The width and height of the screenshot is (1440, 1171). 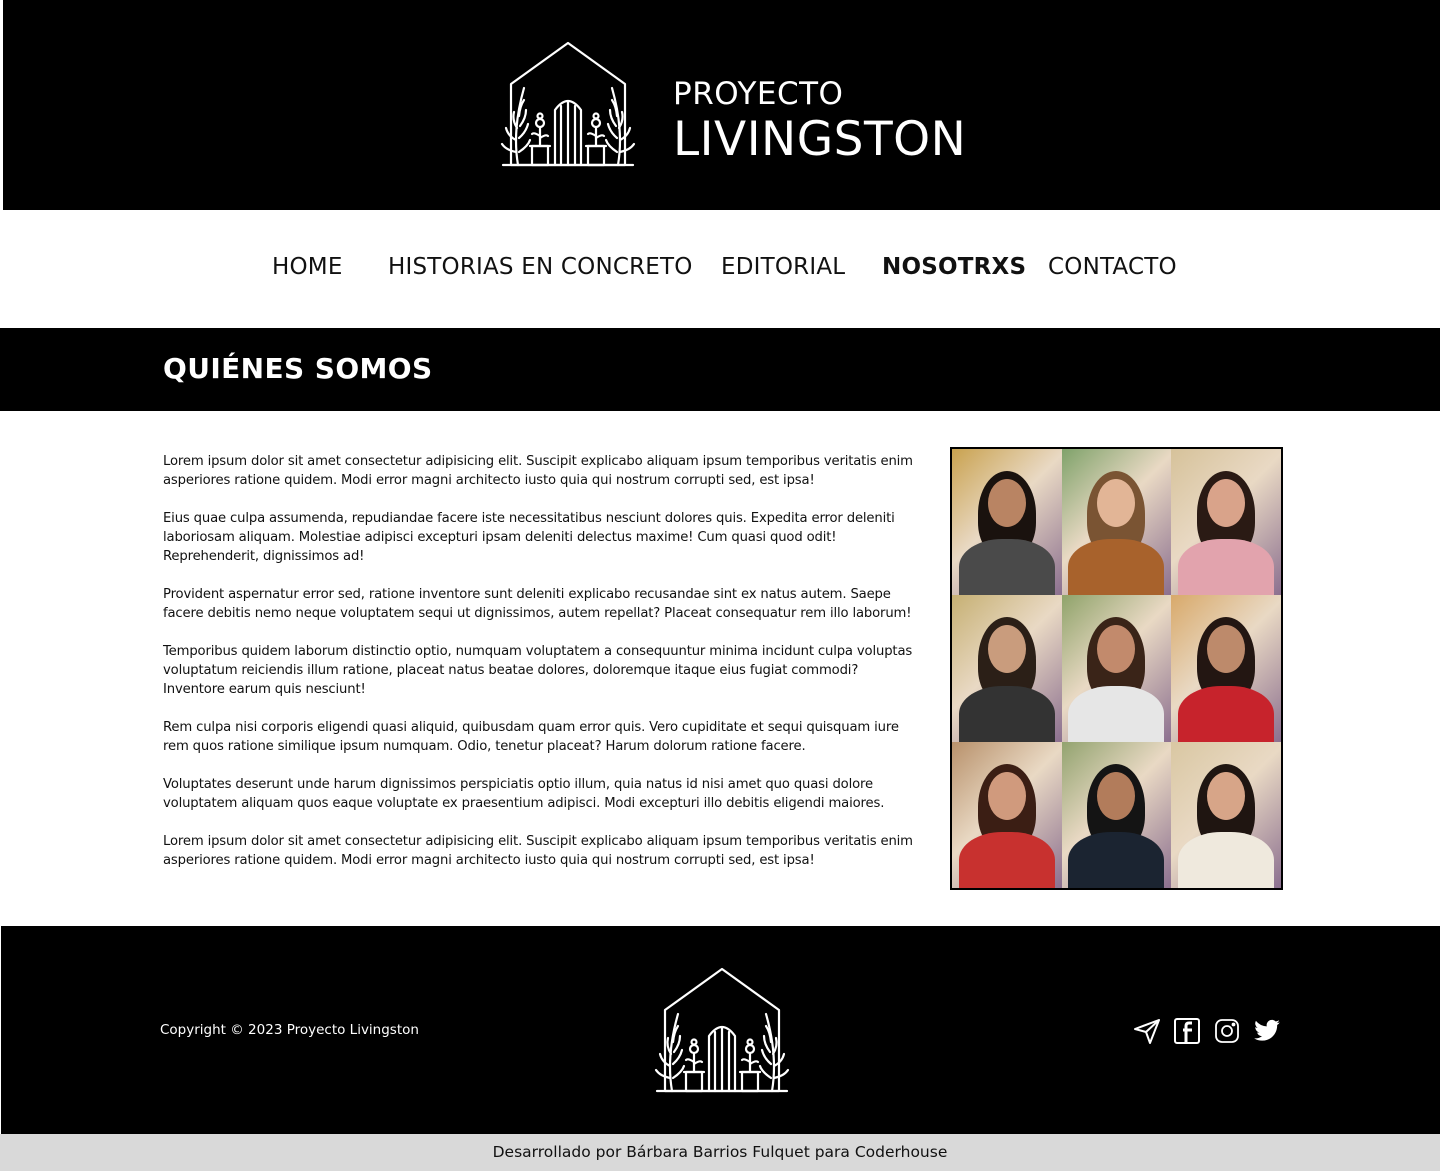 I want to click on copyright-text: Copyright © 2023 Proyecto Livingston, so click(x=289, y=1030).